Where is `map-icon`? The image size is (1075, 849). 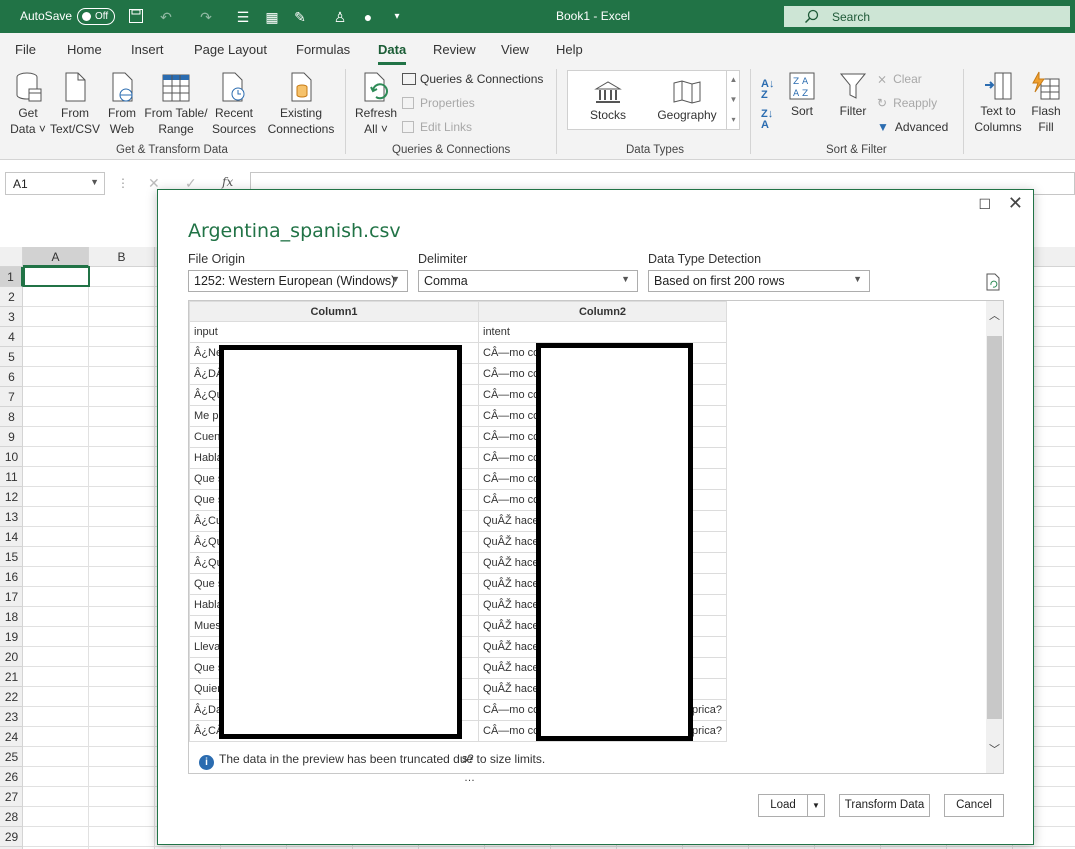
map-icon is located at coordinates (687, 92).